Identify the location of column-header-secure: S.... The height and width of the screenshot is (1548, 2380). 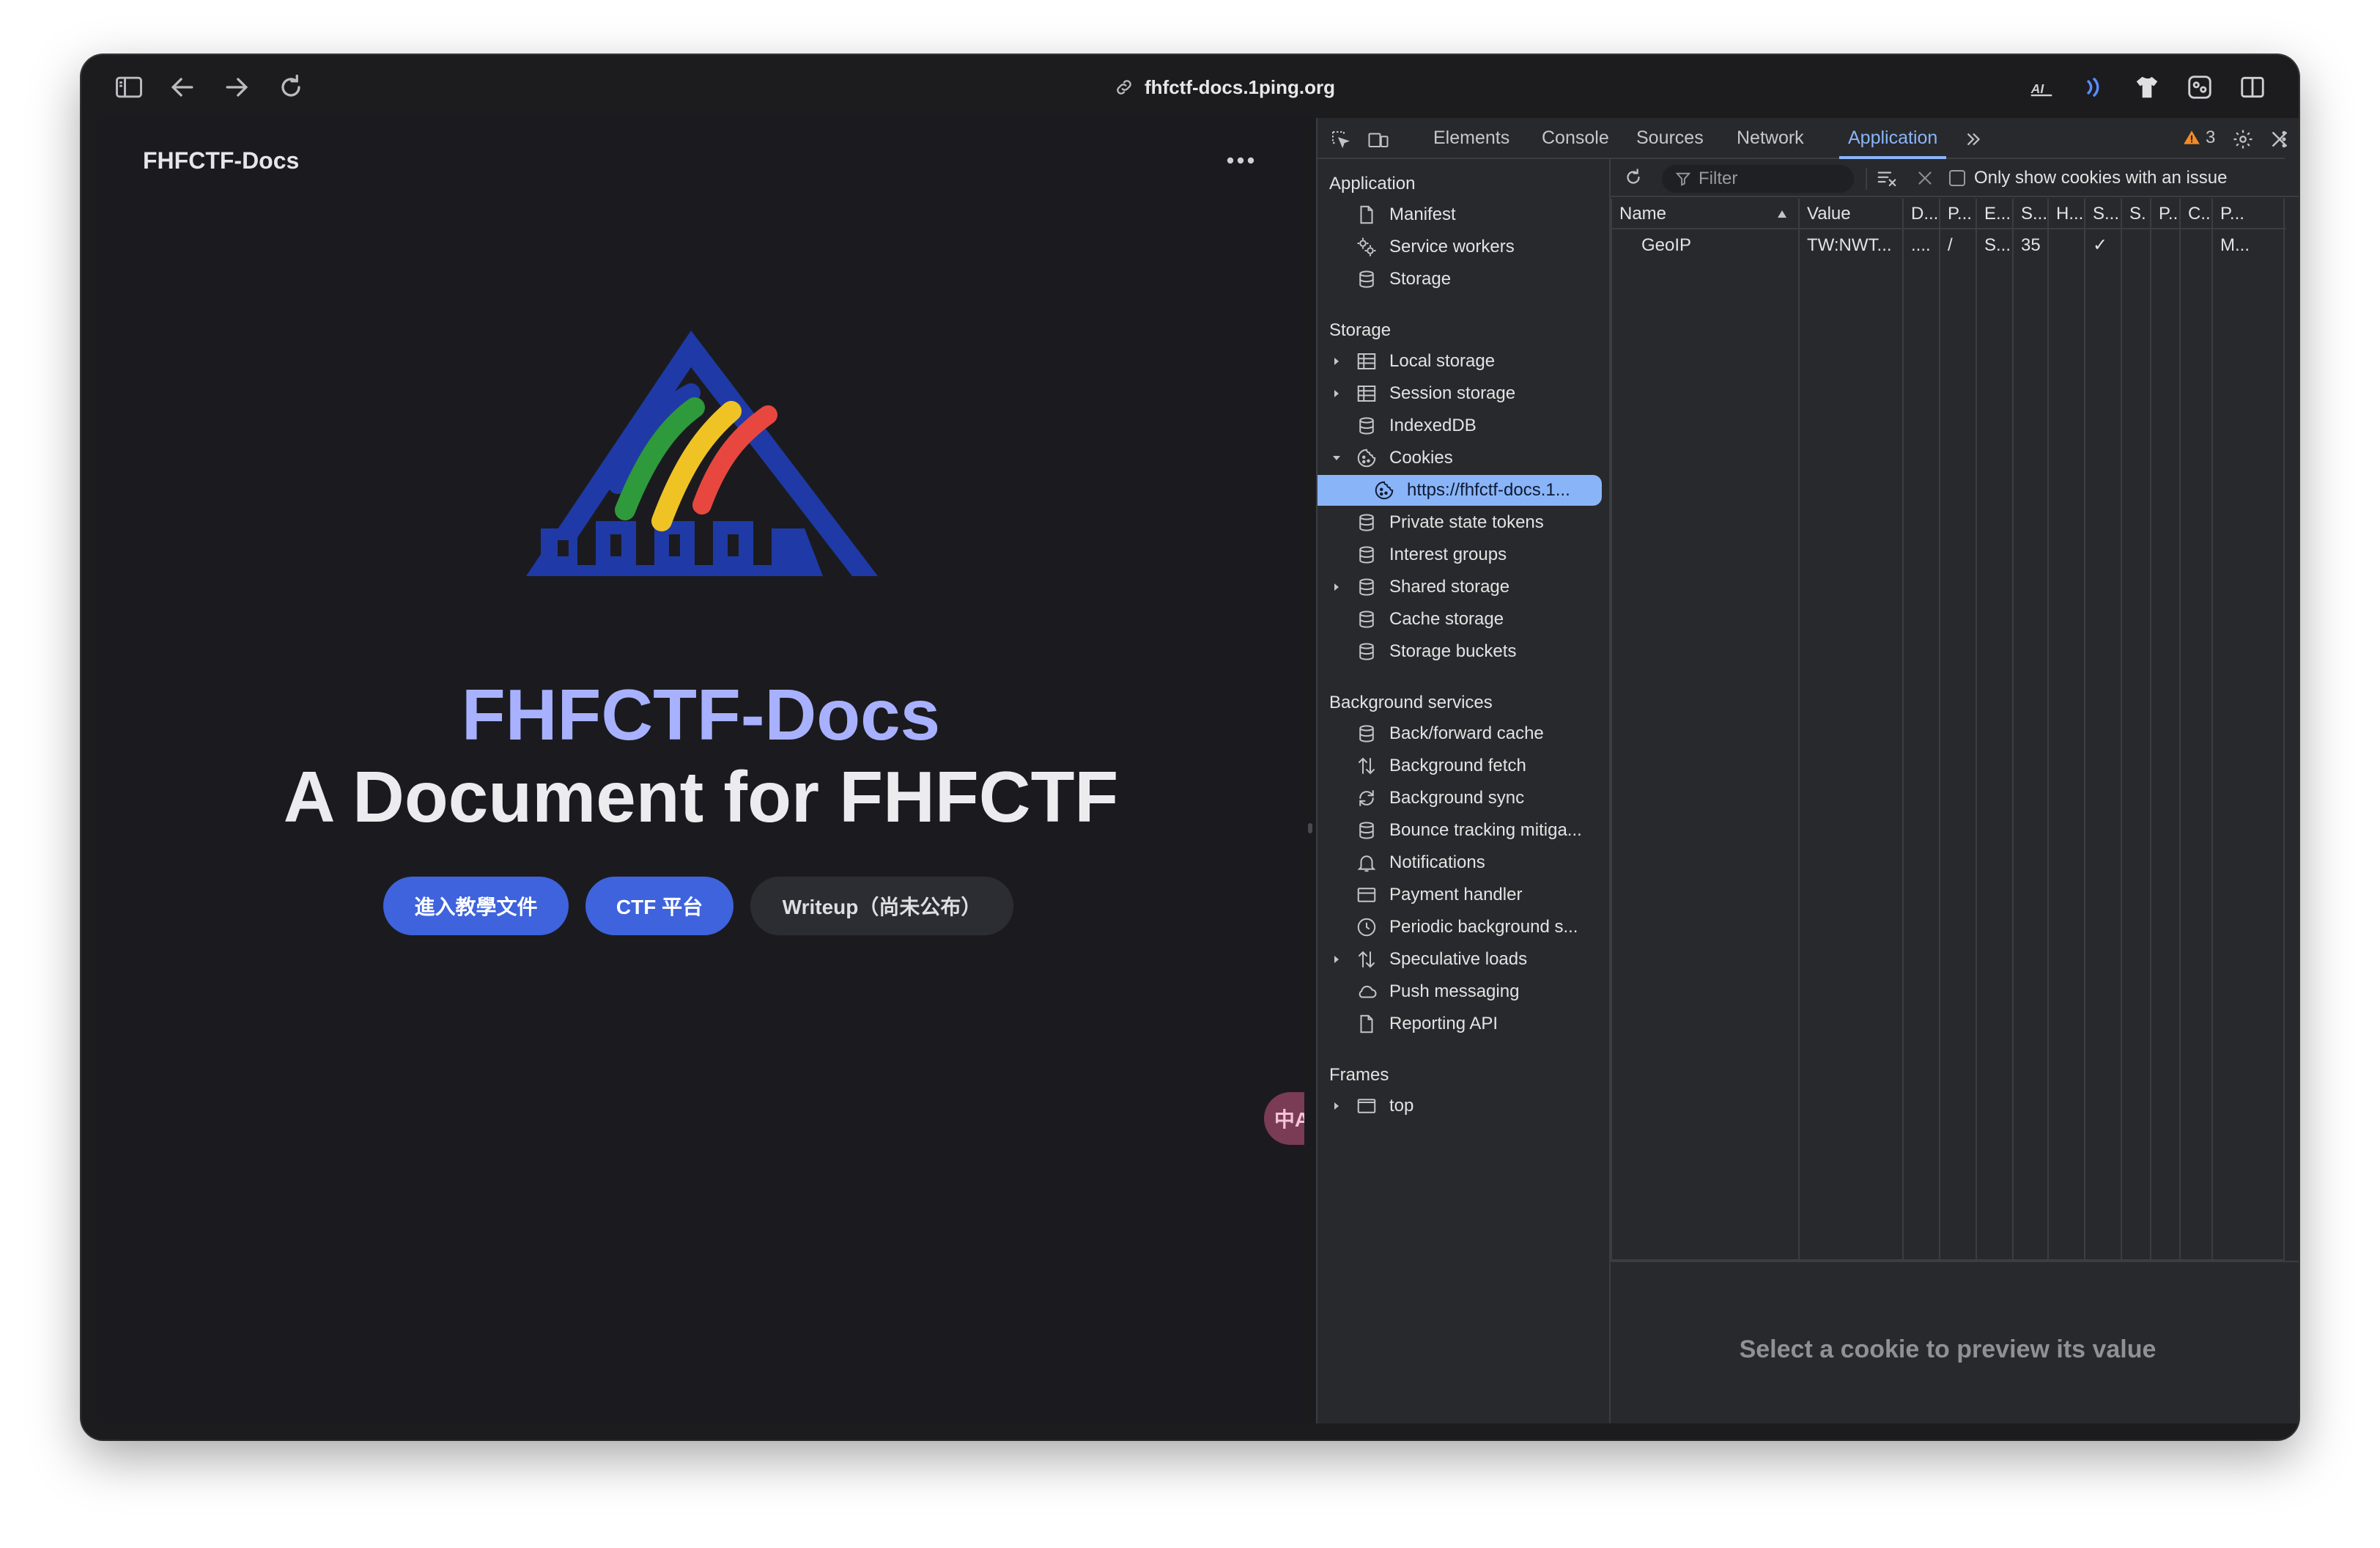
(2103, 214).